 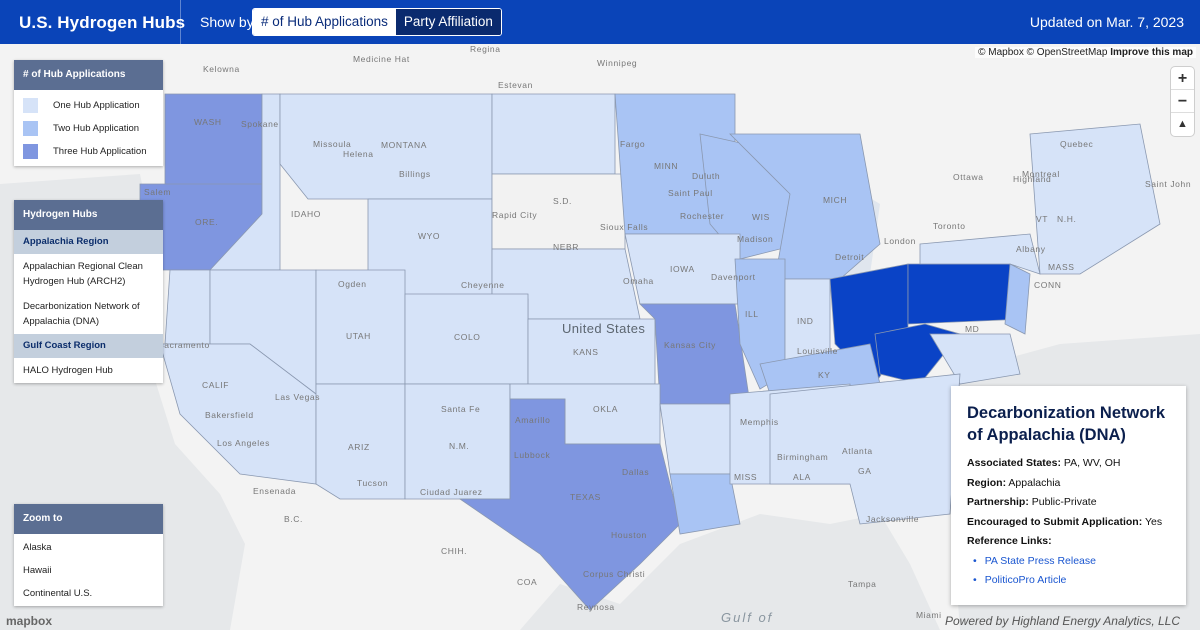 I want to click on label-billings: Billings, so click(x=415, y=174).